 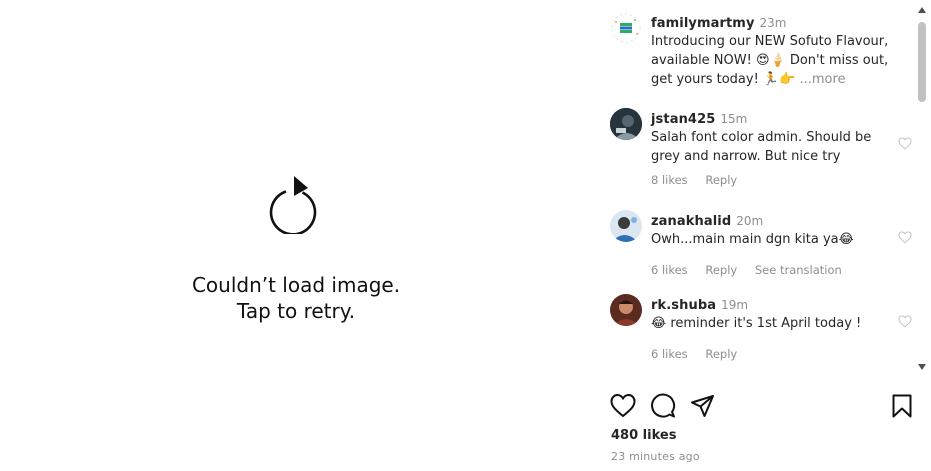 I want to click on comment-text: 😂 reminder it's 1st April today !, so click(x=756, y=323).